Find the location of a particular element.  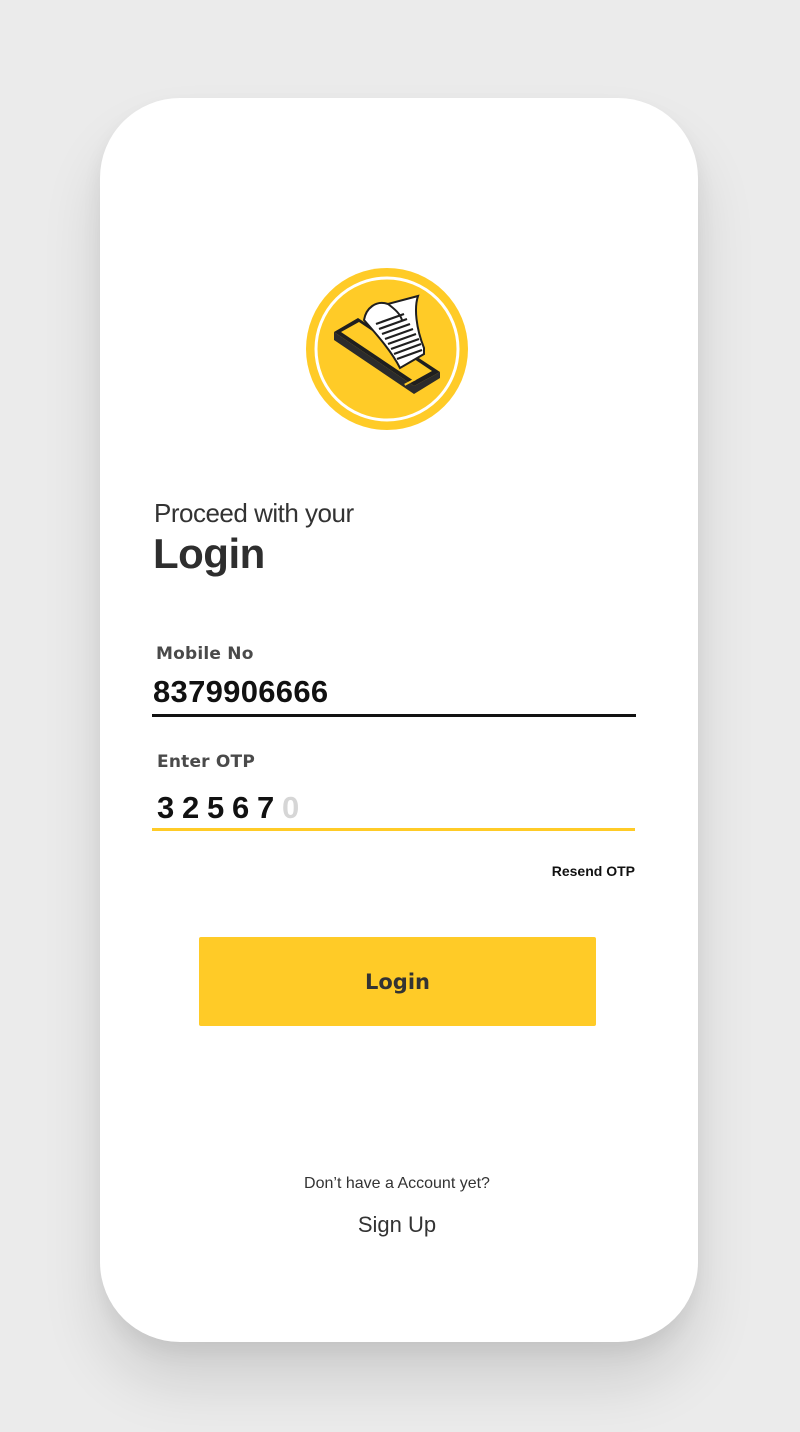

otp-digit: 6 is located at coordinates (241, 807).